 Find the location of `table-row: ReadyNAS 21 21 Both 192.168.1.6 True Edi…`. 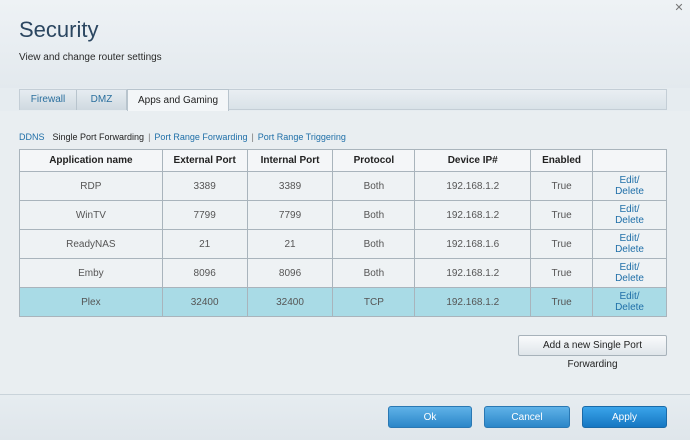

table-row: ReadyNAS 21 21 Both 192.168.1.6 True Edi… is located at coordinates (343, 244).